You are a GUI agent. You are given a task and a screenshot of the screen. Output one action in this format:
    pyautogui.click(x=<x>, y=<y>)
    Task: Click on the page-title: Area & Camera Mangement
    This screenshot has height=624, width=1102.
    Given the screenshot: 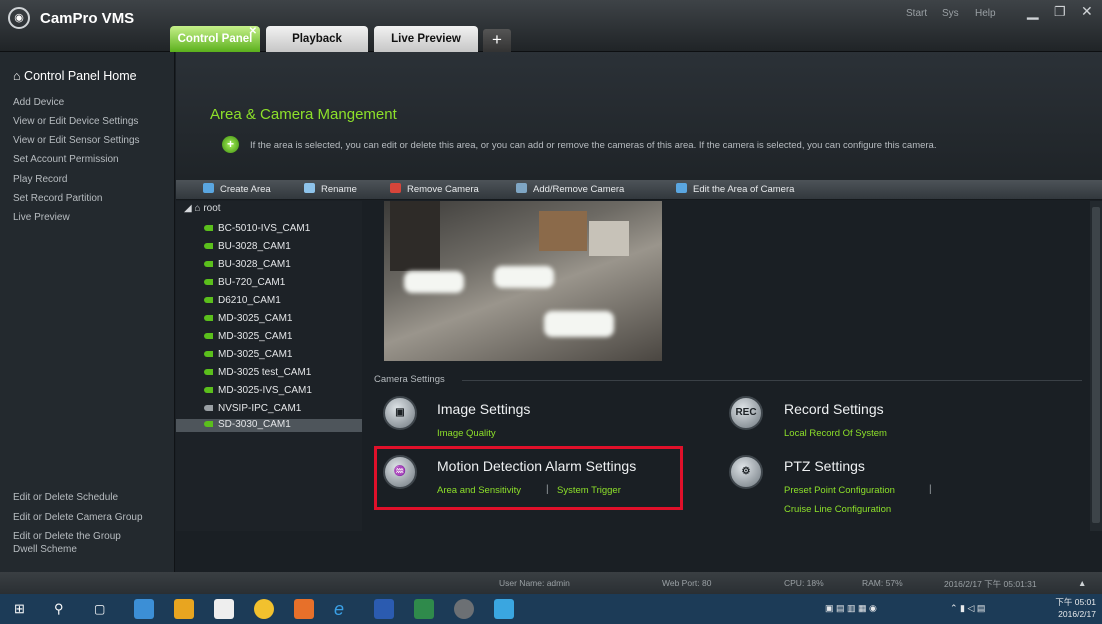 What is the action you would take?
    pyautogui.click(x=303, y=114)
    